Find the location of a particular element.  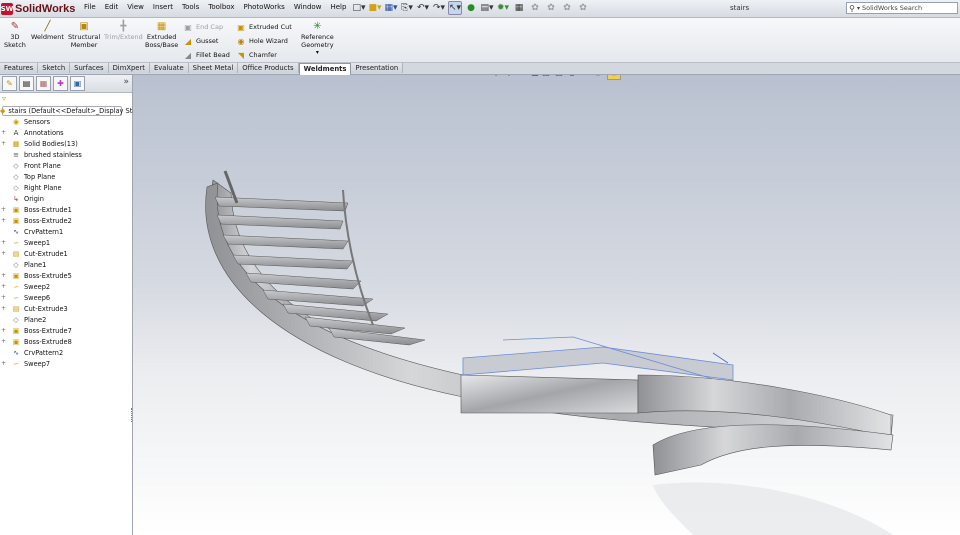

menu-photoworks: PhotoWorks is located at coordinates (263, 7).